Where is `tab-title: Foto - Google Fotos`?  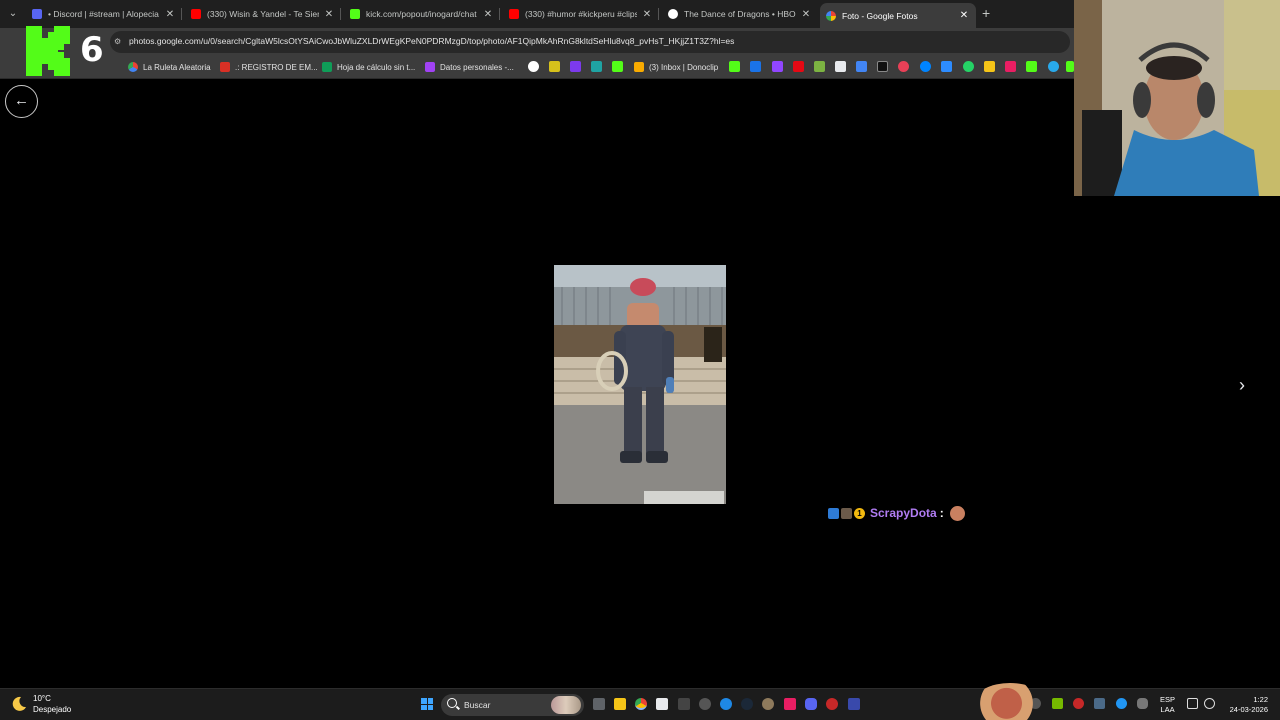
tab-title: Foto - Google Fotos is located at coordinates (880, 15).